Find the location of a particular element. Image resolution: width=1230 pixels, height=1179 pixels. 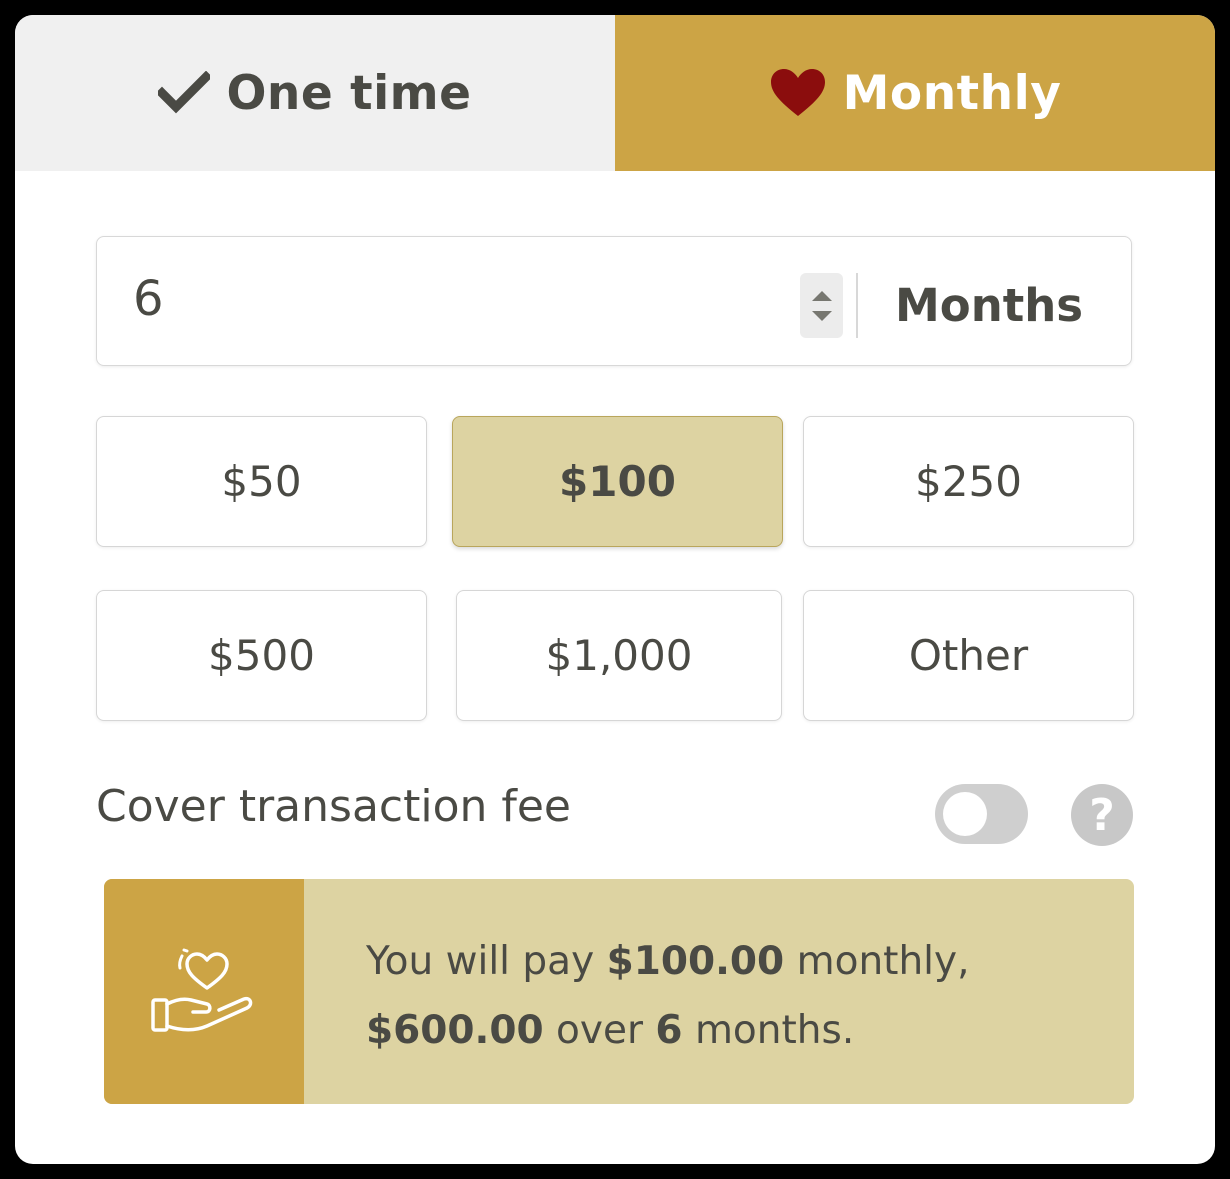

months-input is located at coordinates (433, 299).